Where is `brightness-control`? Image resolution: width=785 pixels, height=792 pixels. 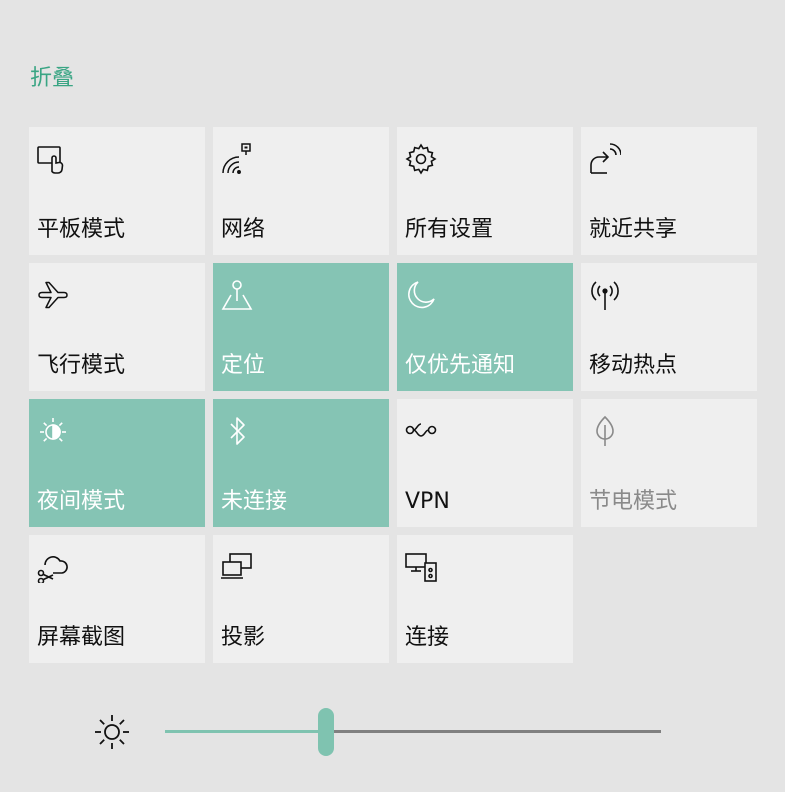 brightness-control is located at coordinates (392, 732).